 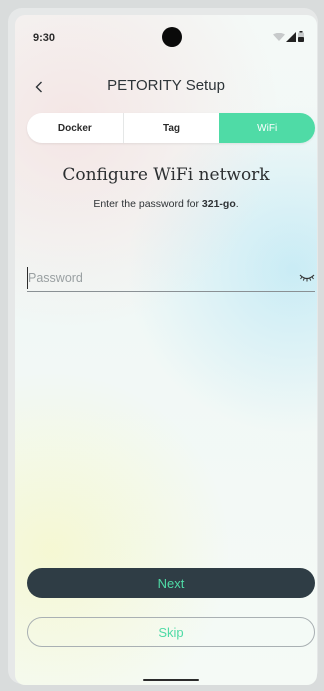 What do you see at coordinates (171, 583) in the screenshot?
I see `next-button: Next` at bounding box center [171, 583].